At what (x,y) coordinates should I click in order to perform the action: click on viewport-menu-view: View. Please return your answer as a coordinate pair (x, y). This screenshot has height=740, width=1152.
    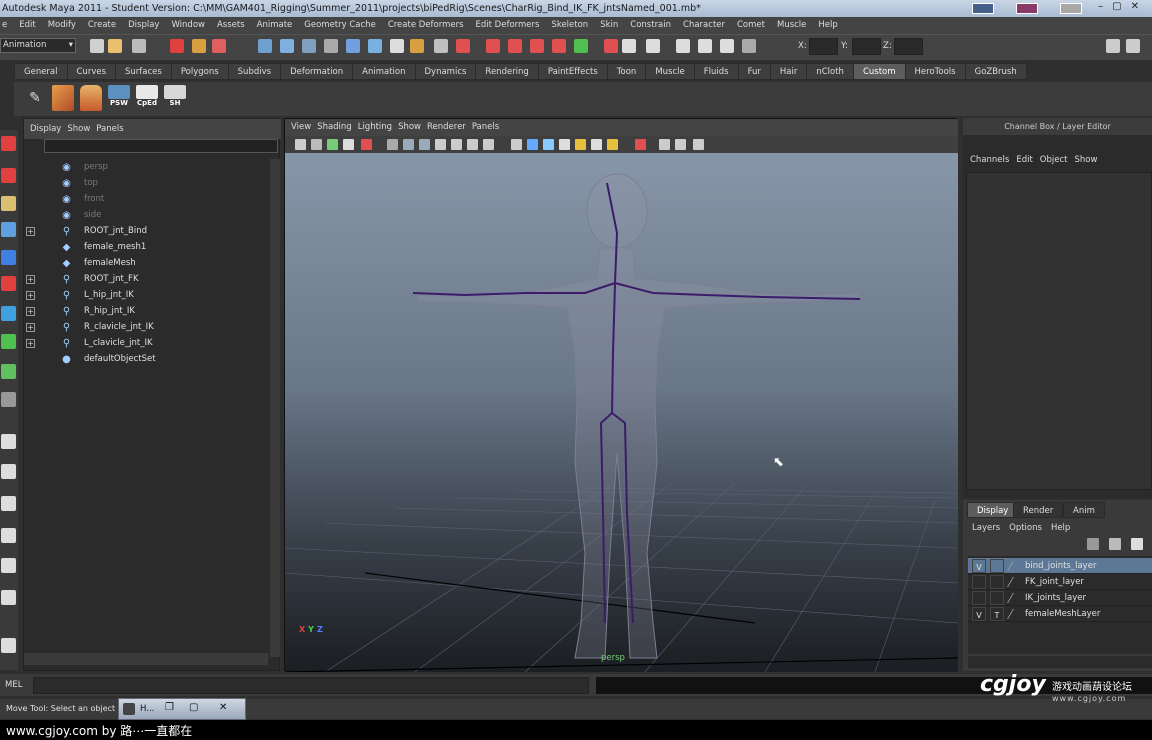
    Looking at the image, I should click on (301, 127).